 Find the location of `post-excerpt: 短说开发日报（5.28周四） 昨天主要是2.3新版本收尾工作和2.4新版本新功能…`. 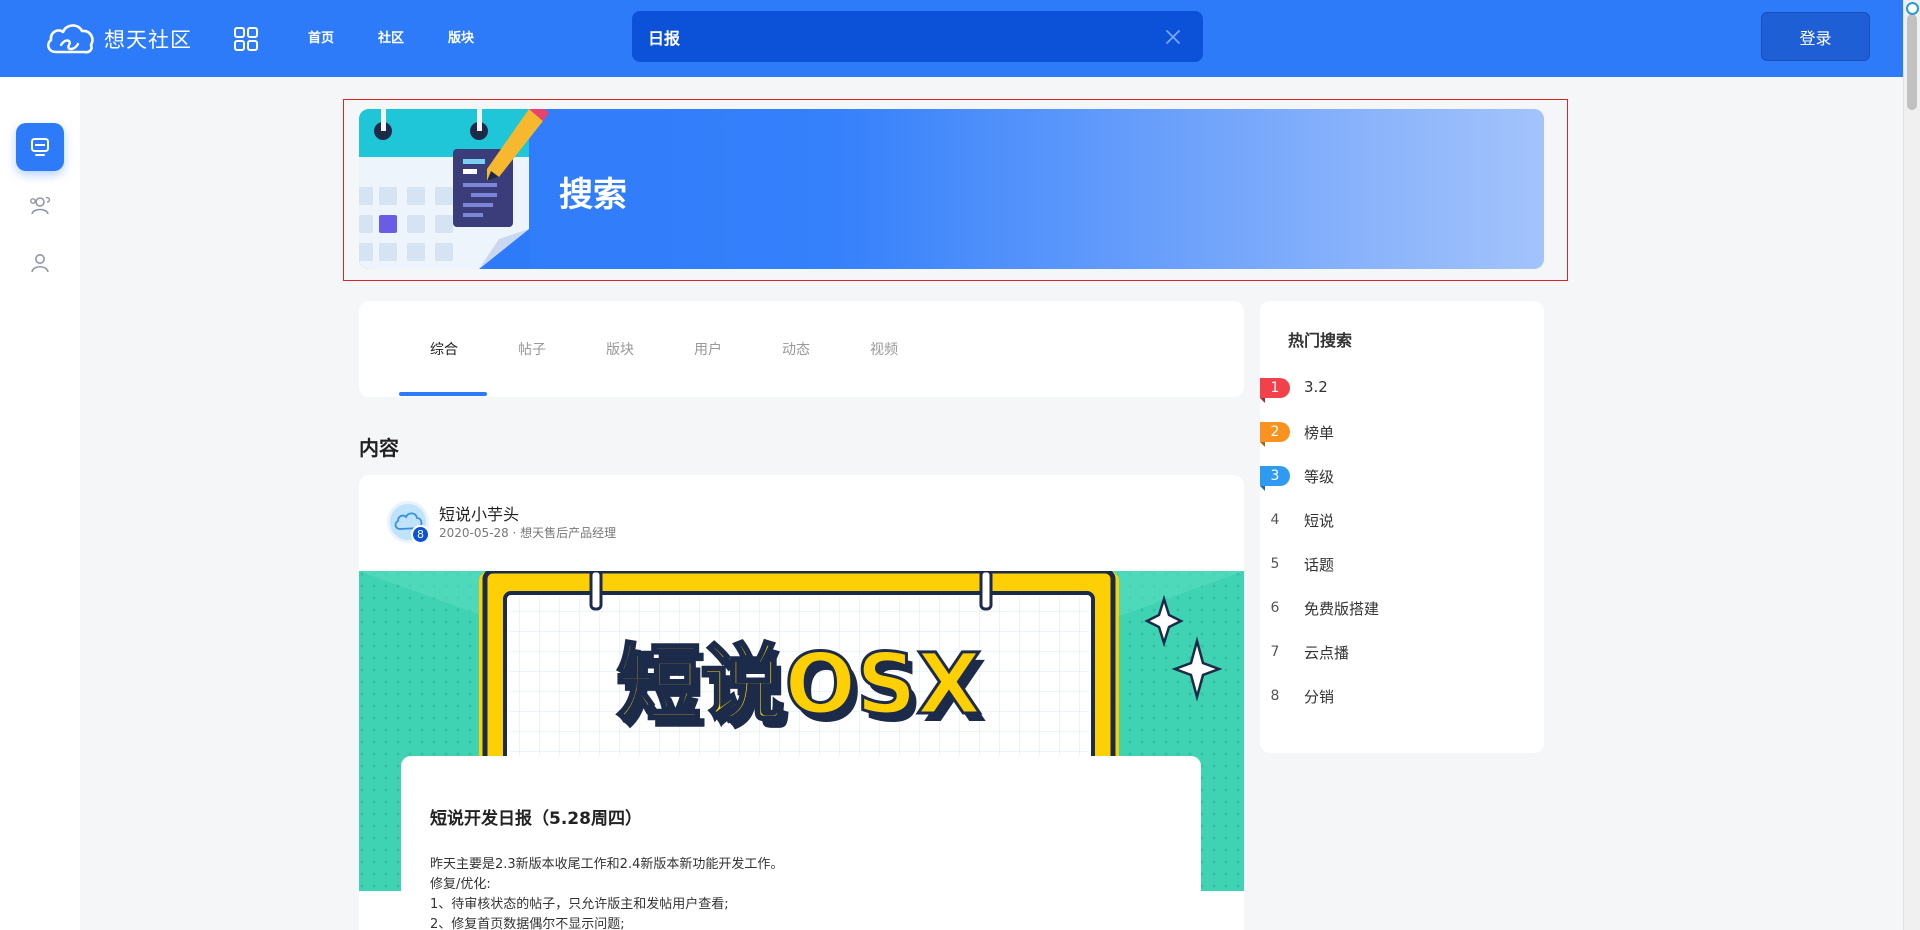

post-excerpt: 短说开发日报（5.28周四） 昨天主要是2.3新版本收尾工作和2.4新版本新功能… is located at coordinates (801, 843).